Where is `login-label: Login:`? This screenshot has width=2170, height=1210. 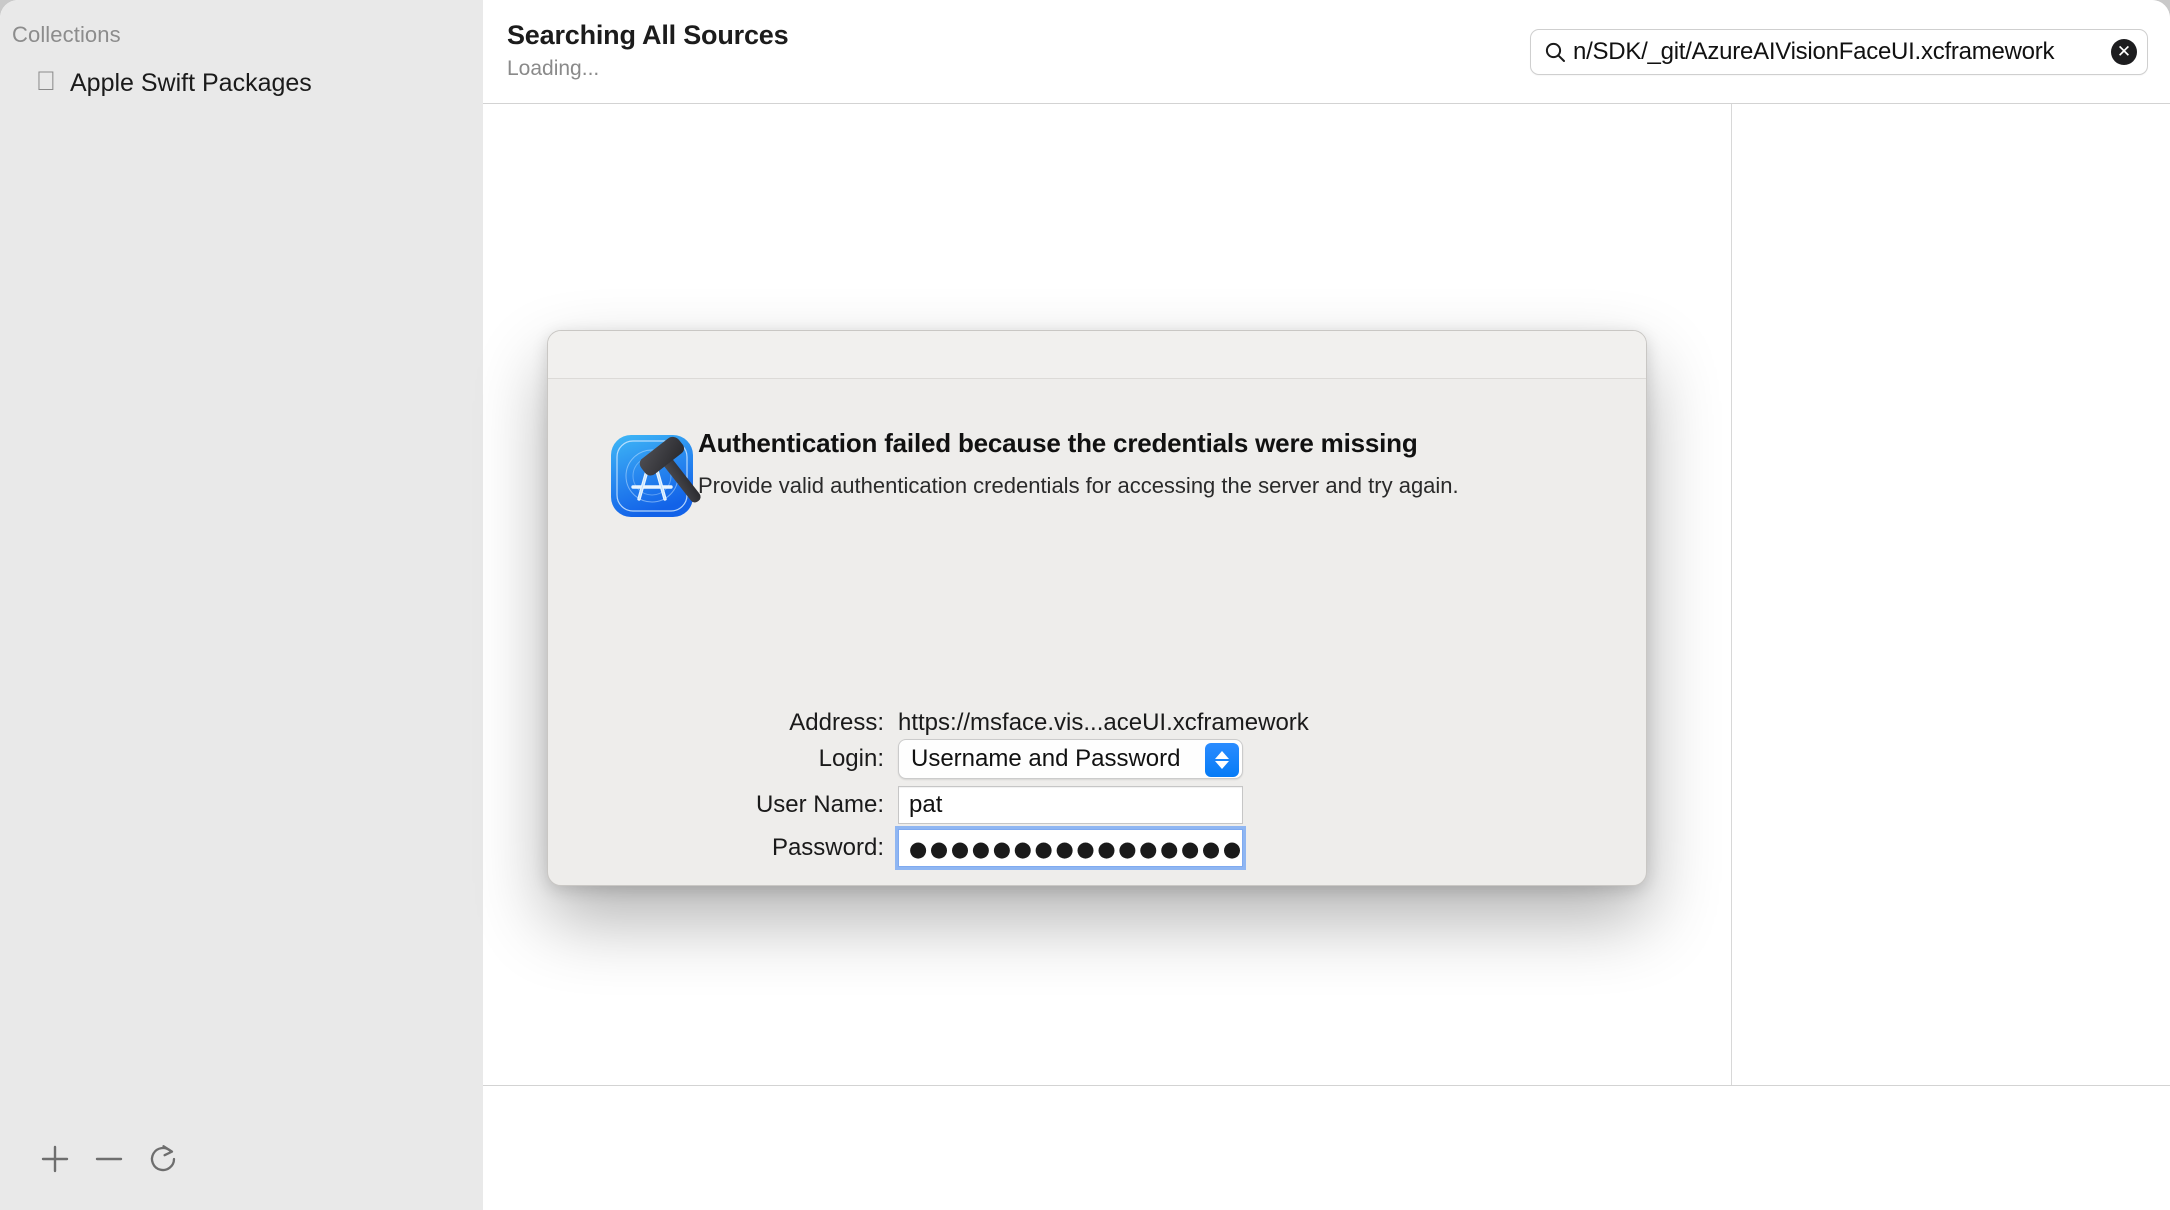
login-label: Login: is located at coordinates (851, 758).